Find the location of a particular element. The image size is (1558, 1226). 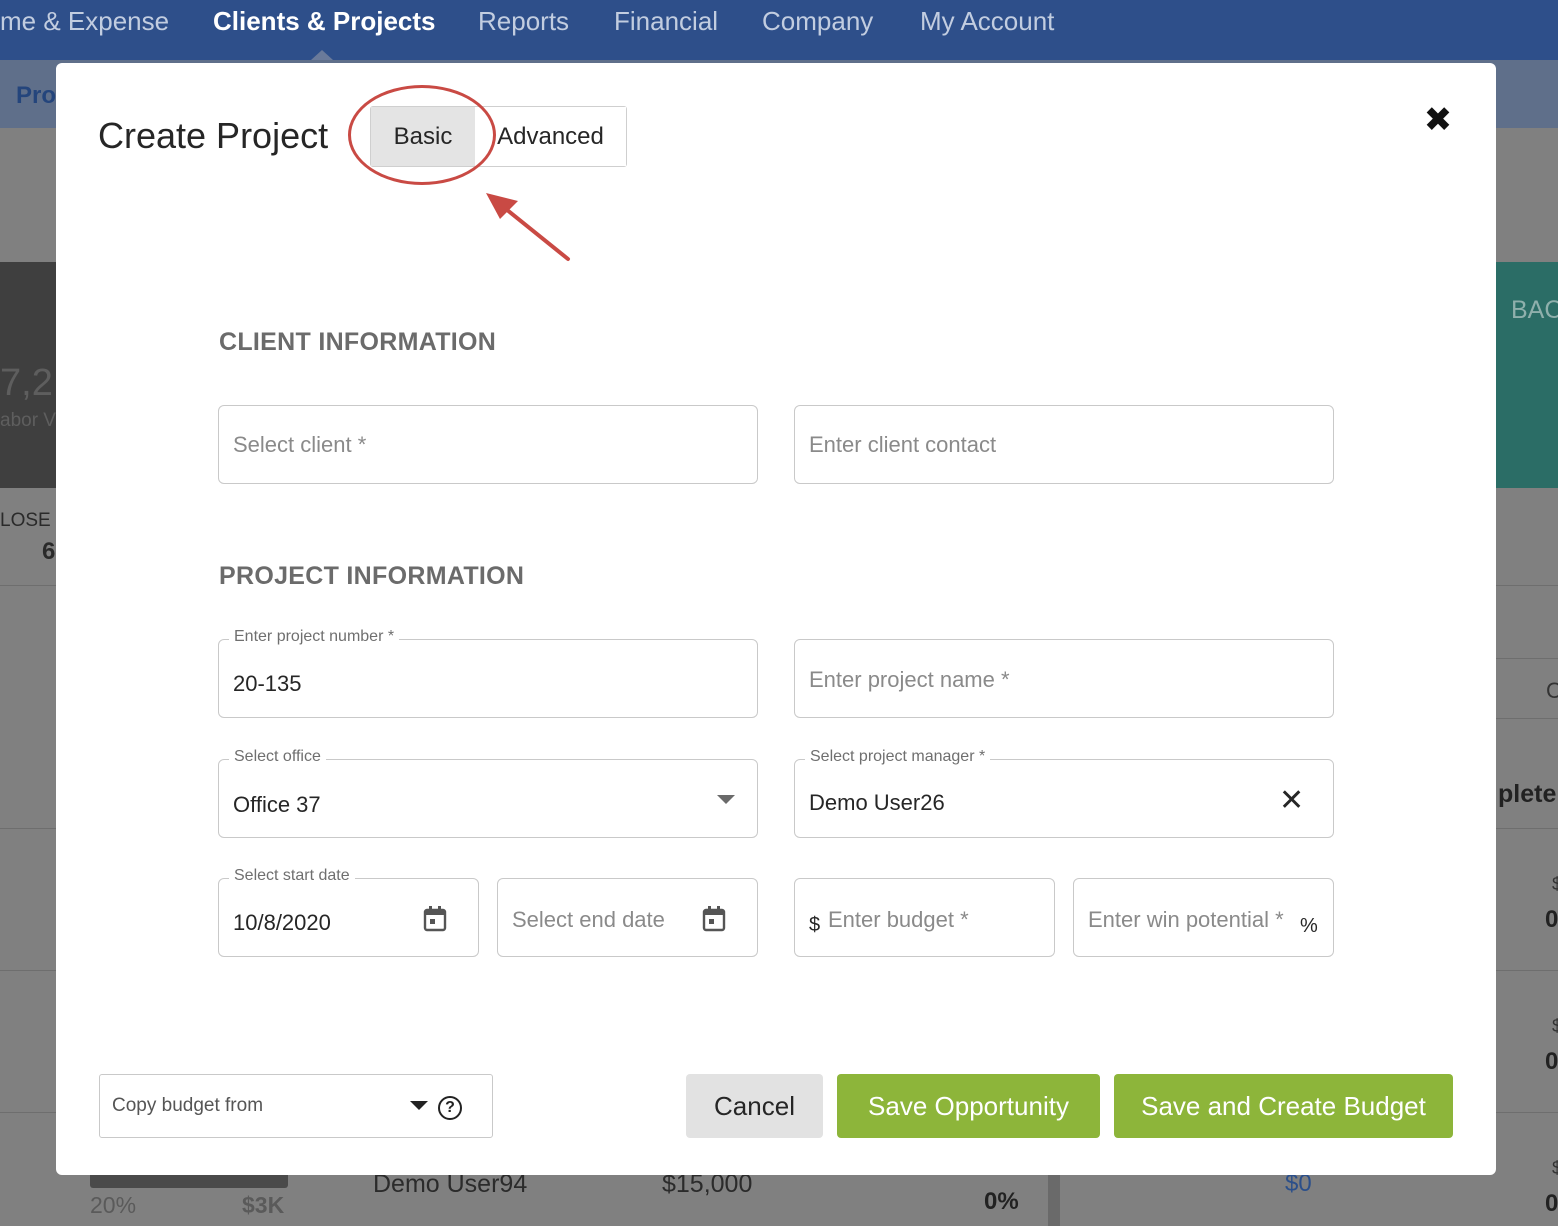

bg-right-header-fragment: C is located at coordinates (1552, 690).